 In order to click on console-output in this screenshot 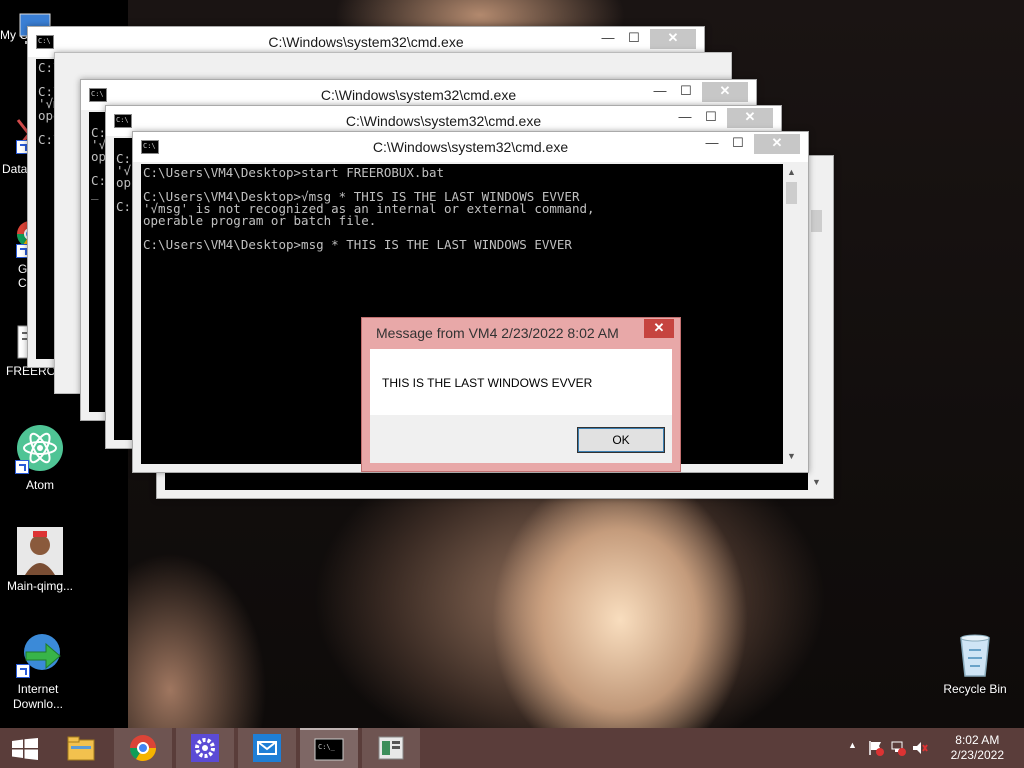, I will do `click(486, 480)`.